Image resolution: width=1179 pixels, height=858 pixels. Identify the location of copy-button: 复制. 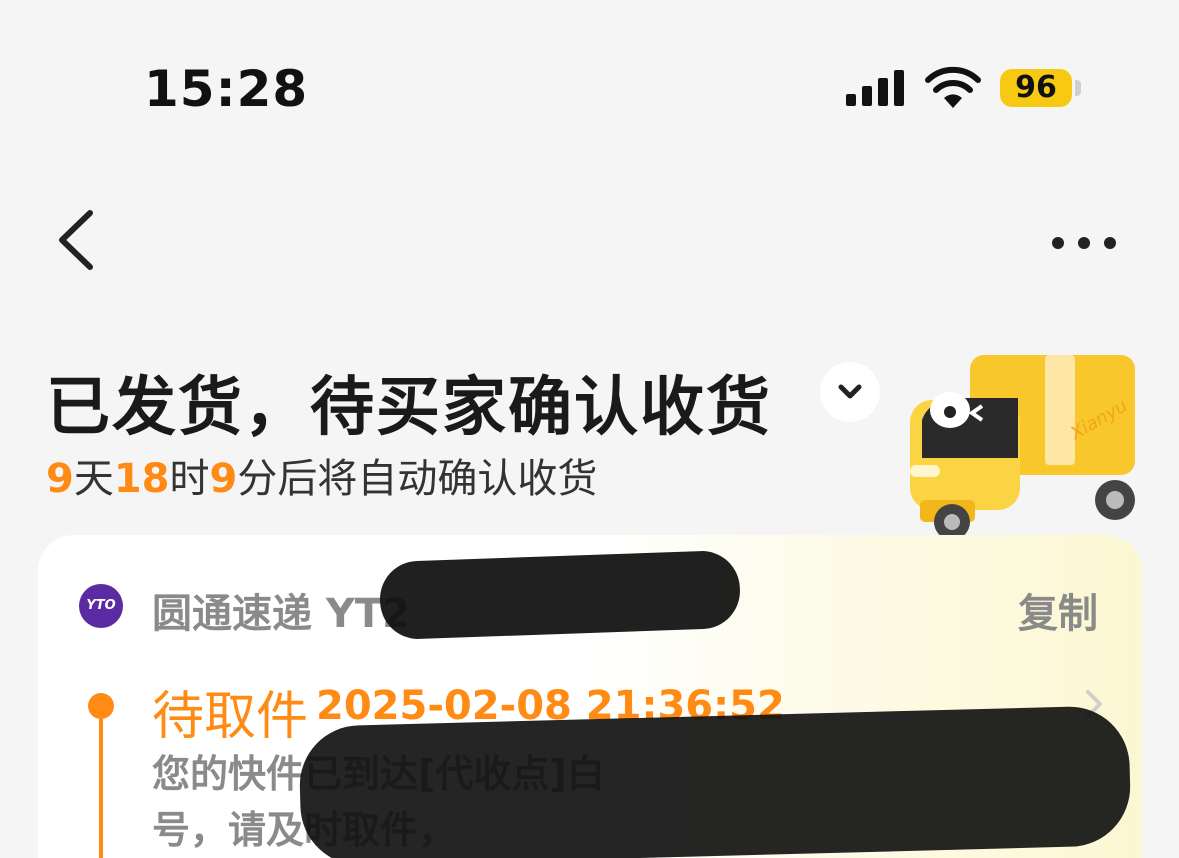
(1058, 610).